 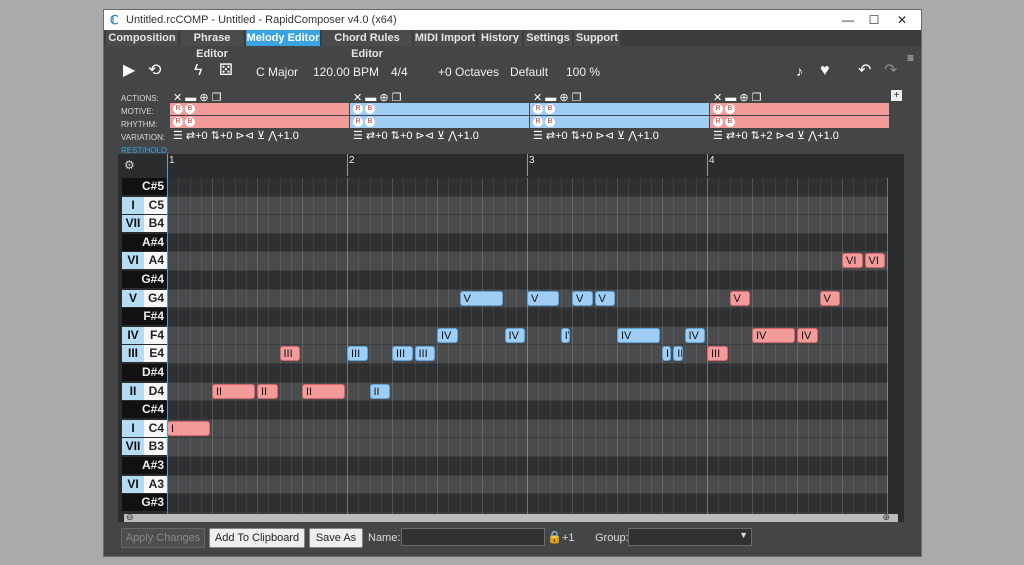 I want to click on bar-ruler: 1 2 3 4, so click(x=527, y=165).